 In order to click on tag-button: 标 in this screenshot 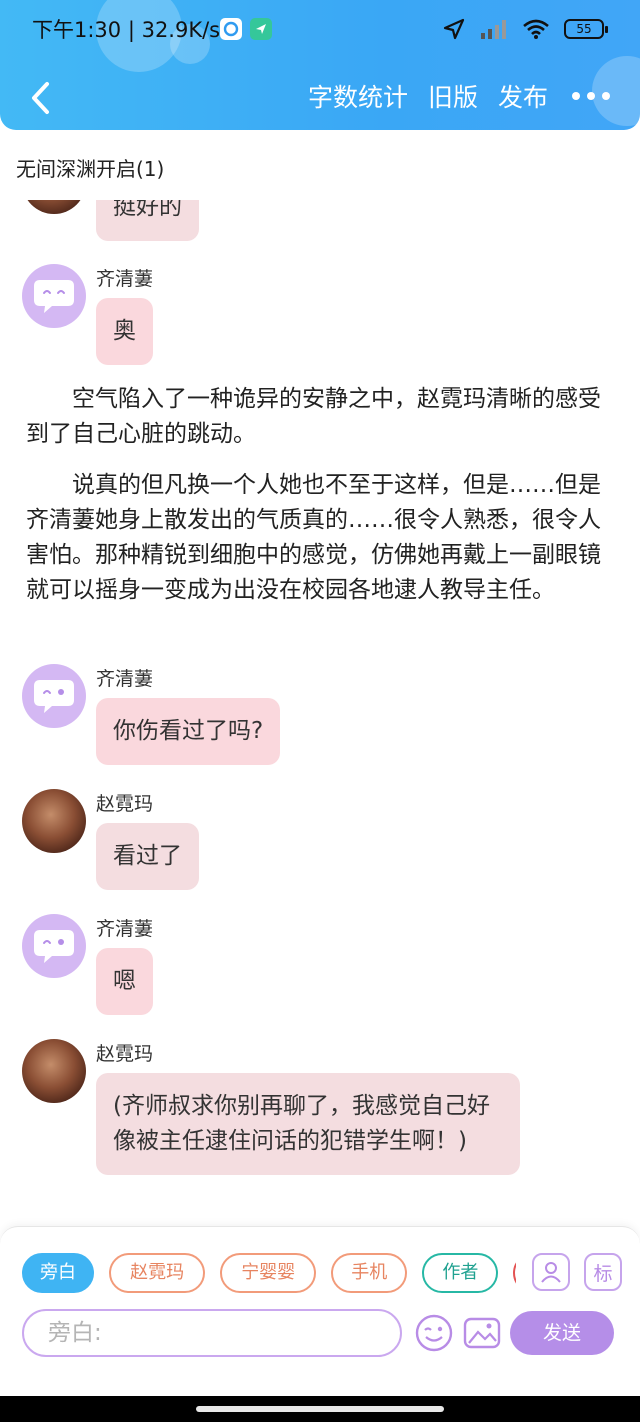, I will do `click(603, 1272)`.